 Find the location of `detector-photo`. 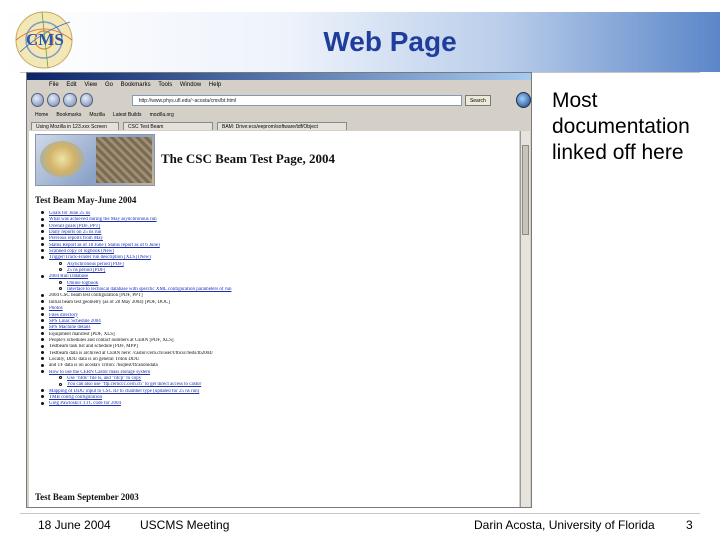

detector-photo is located at coordinates (124, 160).